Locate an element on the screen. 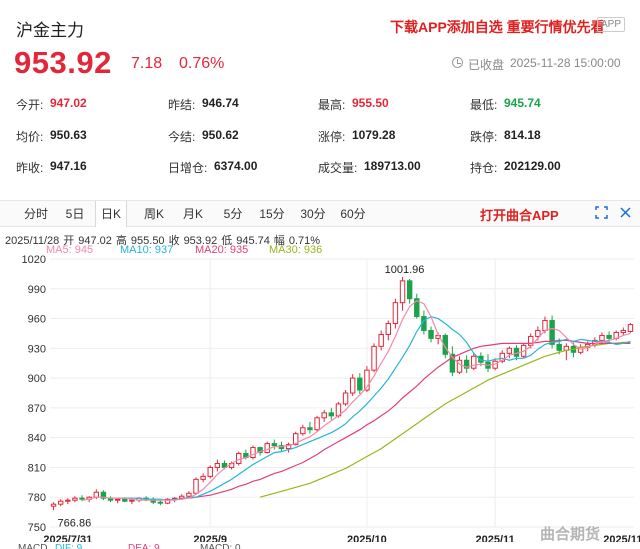 This screenshot has height=549, width=640. x-tick-label: 2025/10 is located at coordinates (367, 538).